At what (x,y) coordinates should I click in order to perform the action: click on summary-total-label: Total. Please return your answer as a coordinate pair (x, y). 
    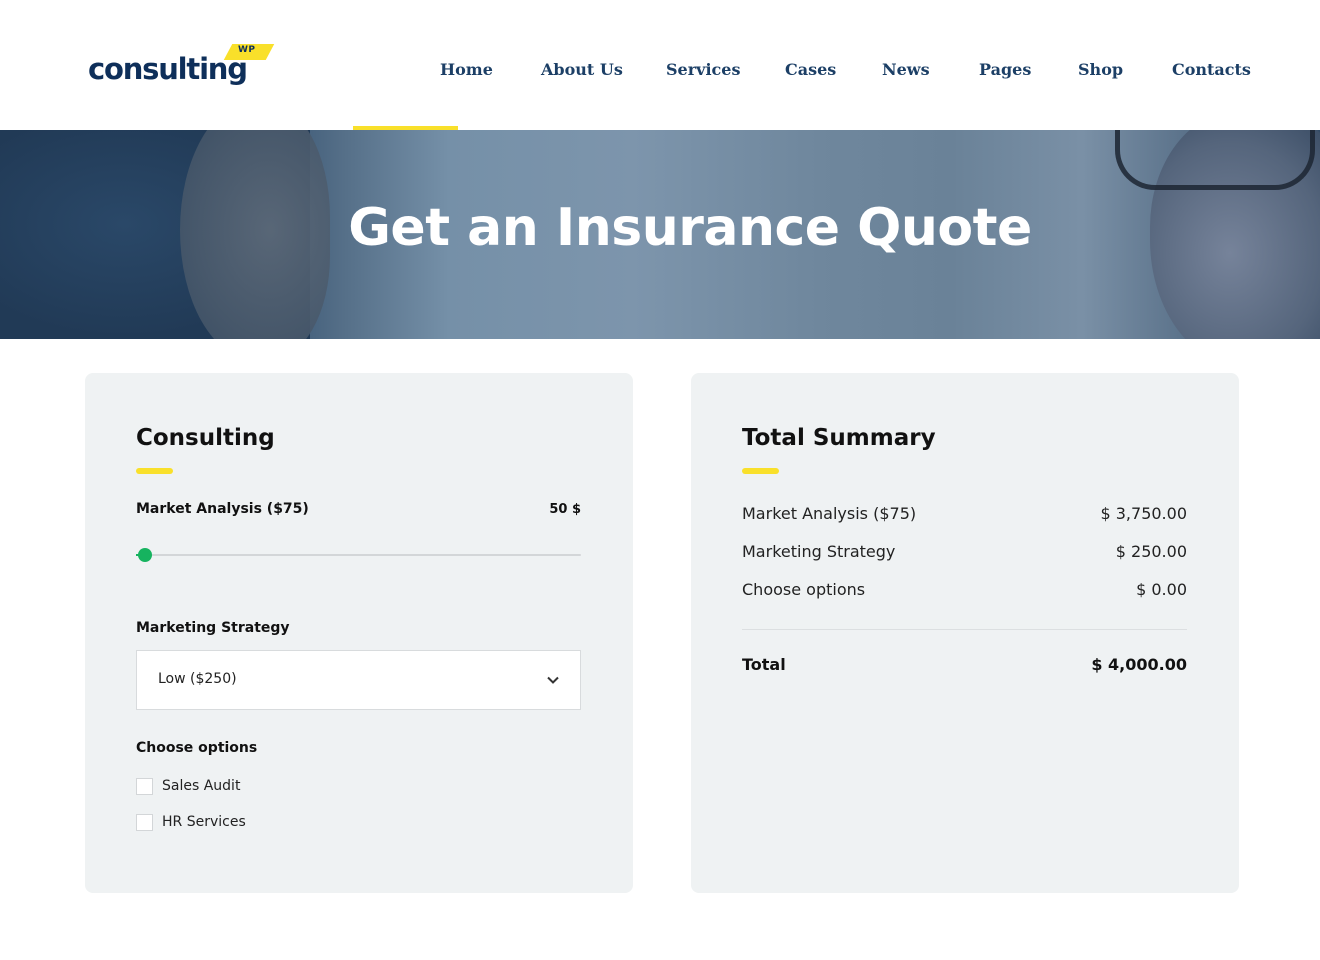
    Looking at the image, I should click on (764, 664).